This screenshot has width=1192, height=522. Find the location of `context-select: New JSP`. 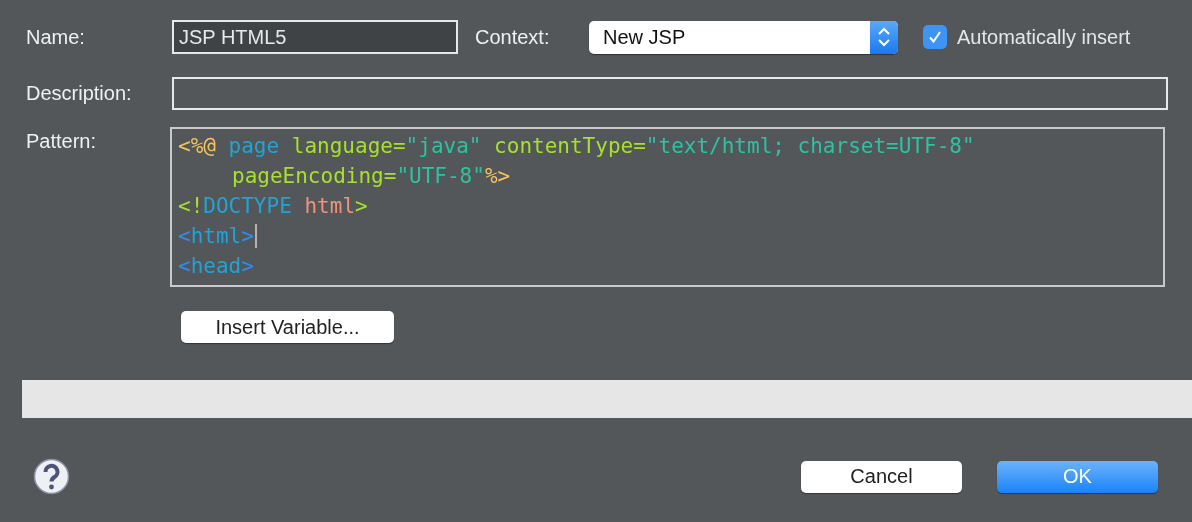

context-select: New JSP is located at coordinates (743, 37).